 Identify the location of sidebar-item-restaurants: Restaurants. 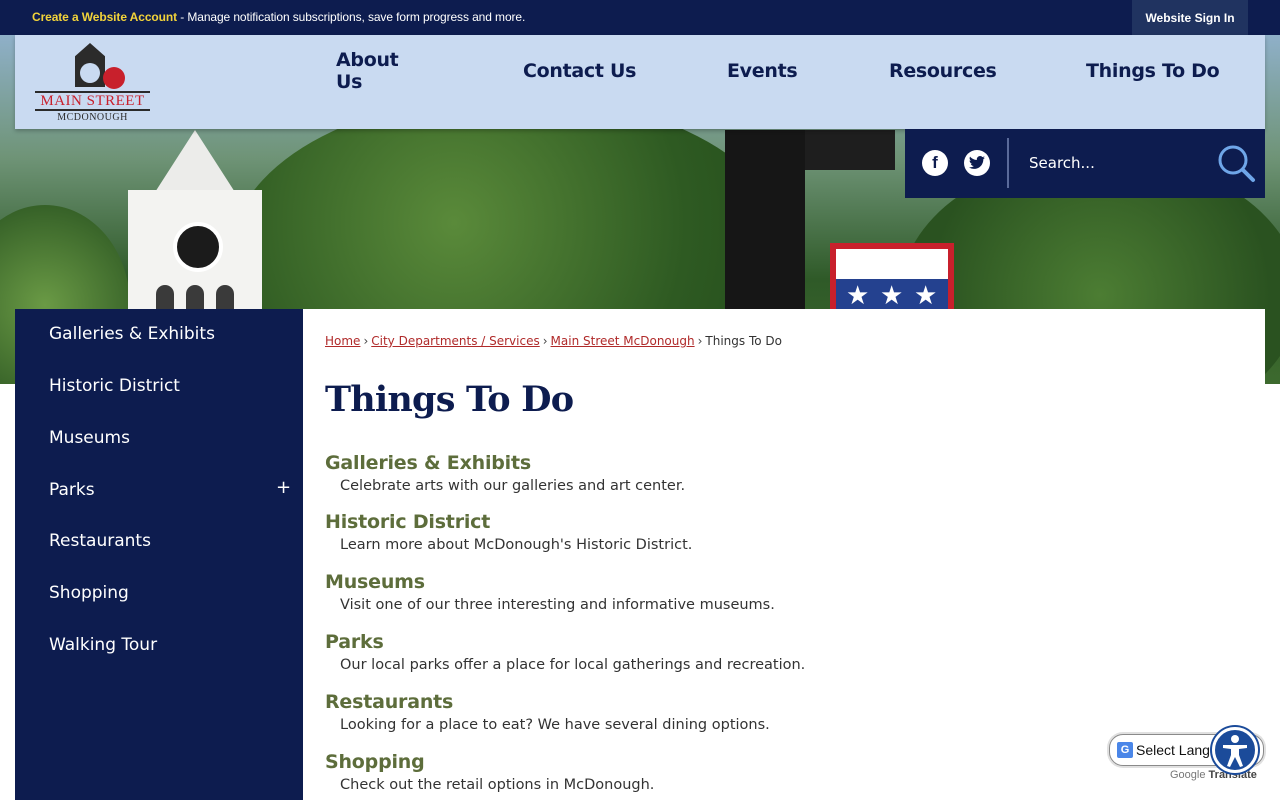
(100, 541).